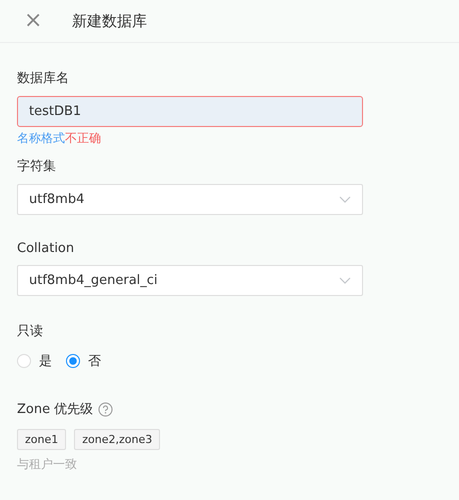 Image resolution: width=459 pixels, height=500 pixels. I want to click on zone-tag: zone2,zone3, so click(117, 439).